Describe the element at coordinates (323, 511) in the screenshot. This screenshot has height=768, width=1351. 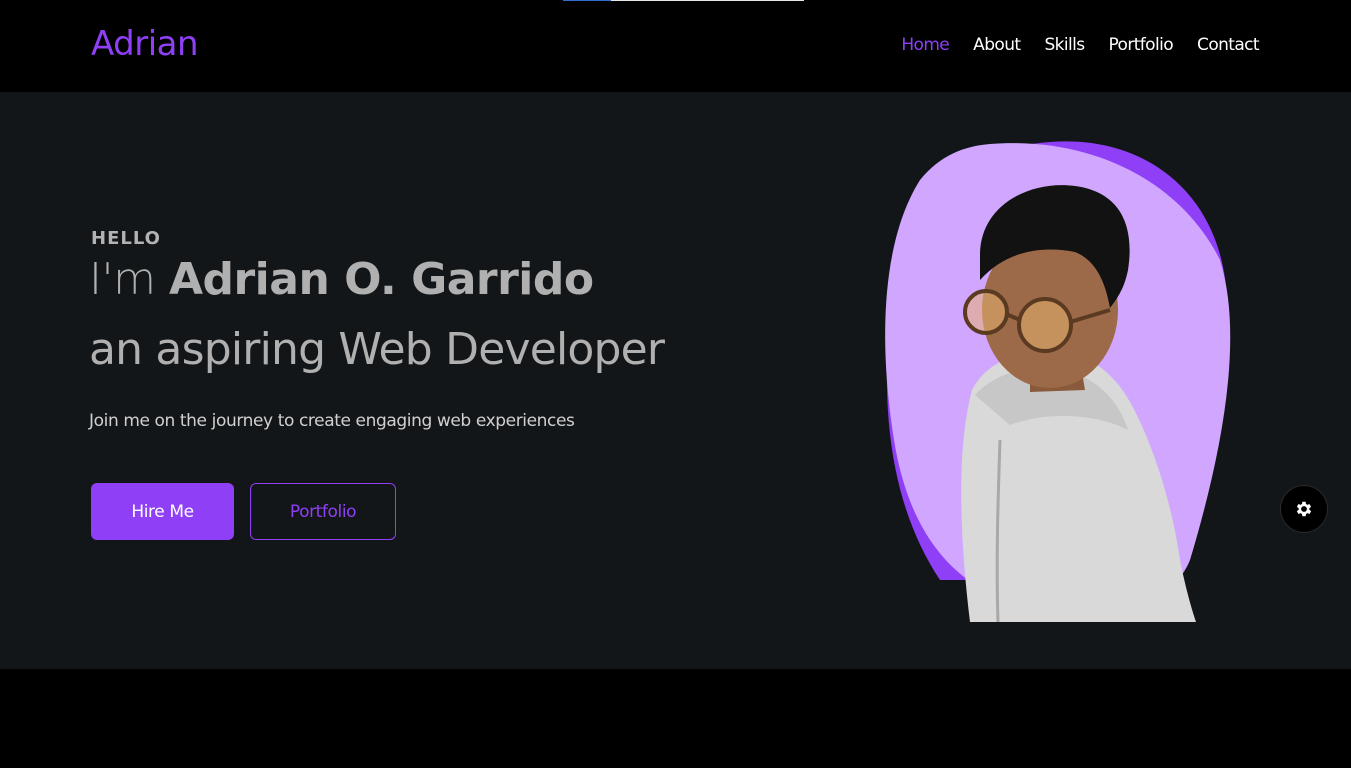
I see `portfolio-button: Portfolio` at that location.